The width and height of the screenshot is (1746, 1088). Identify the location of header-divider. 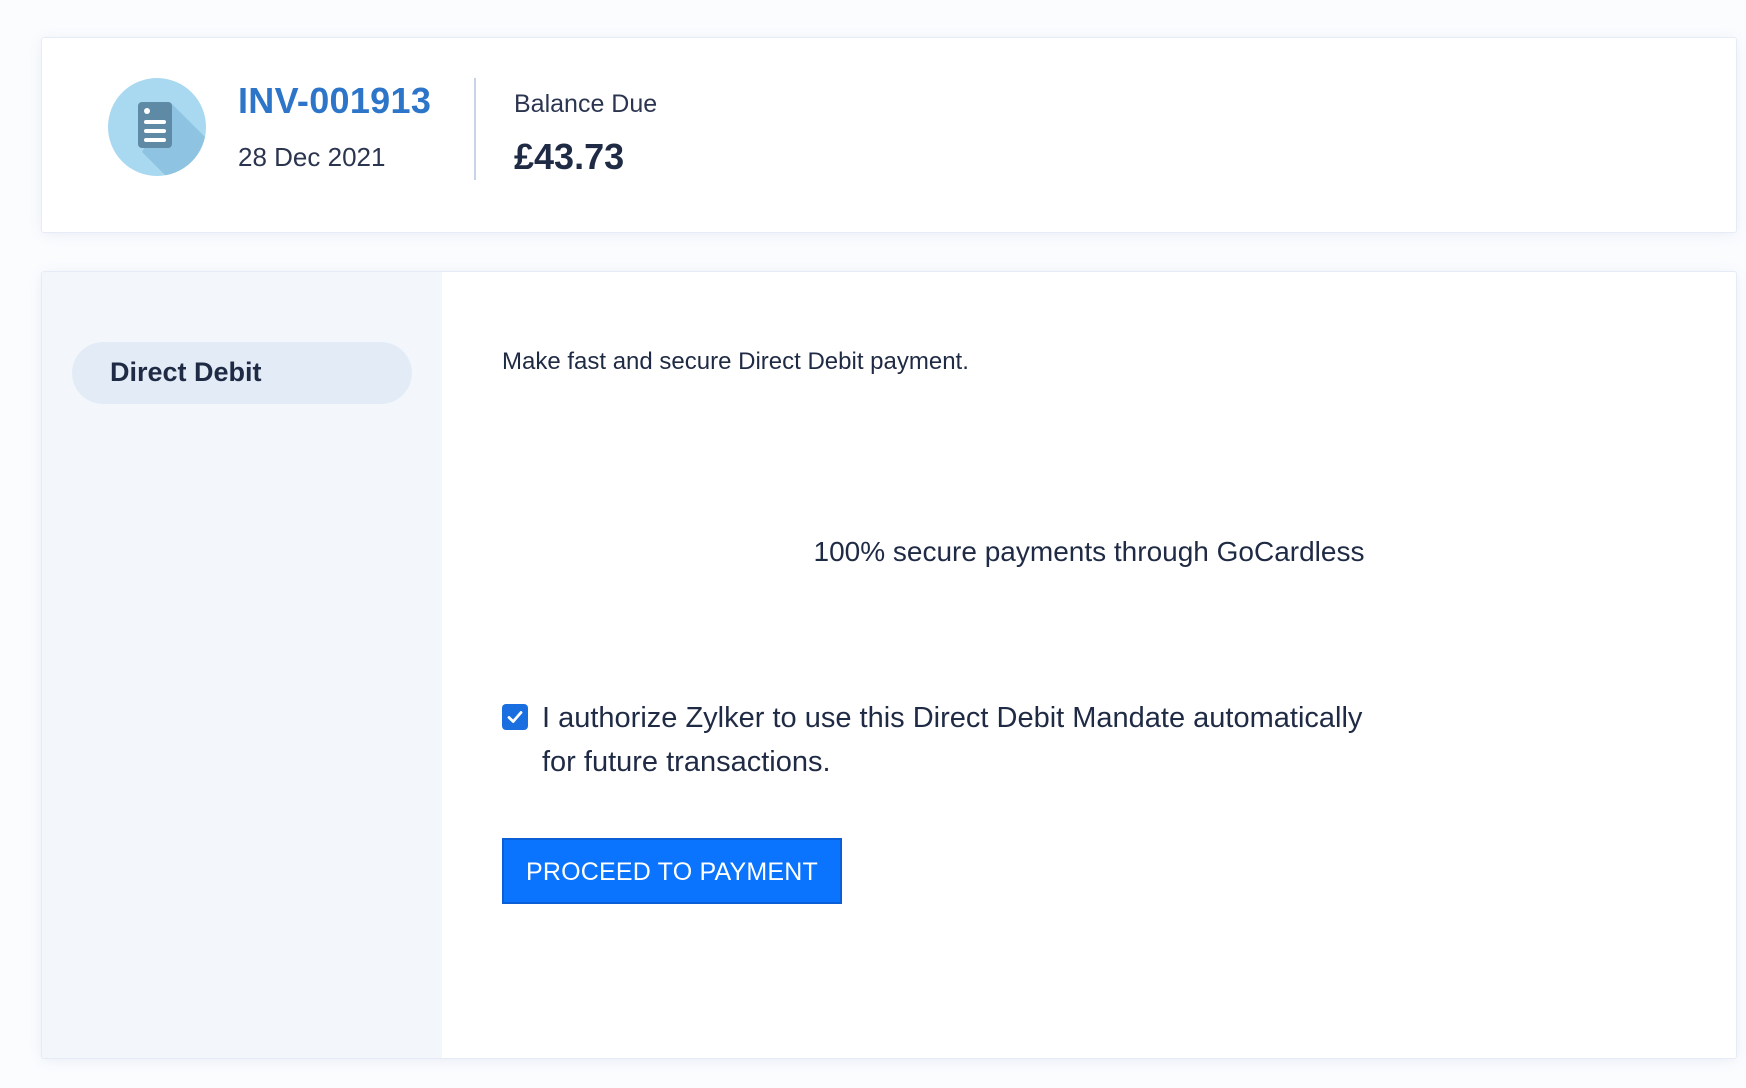
(475, 129).